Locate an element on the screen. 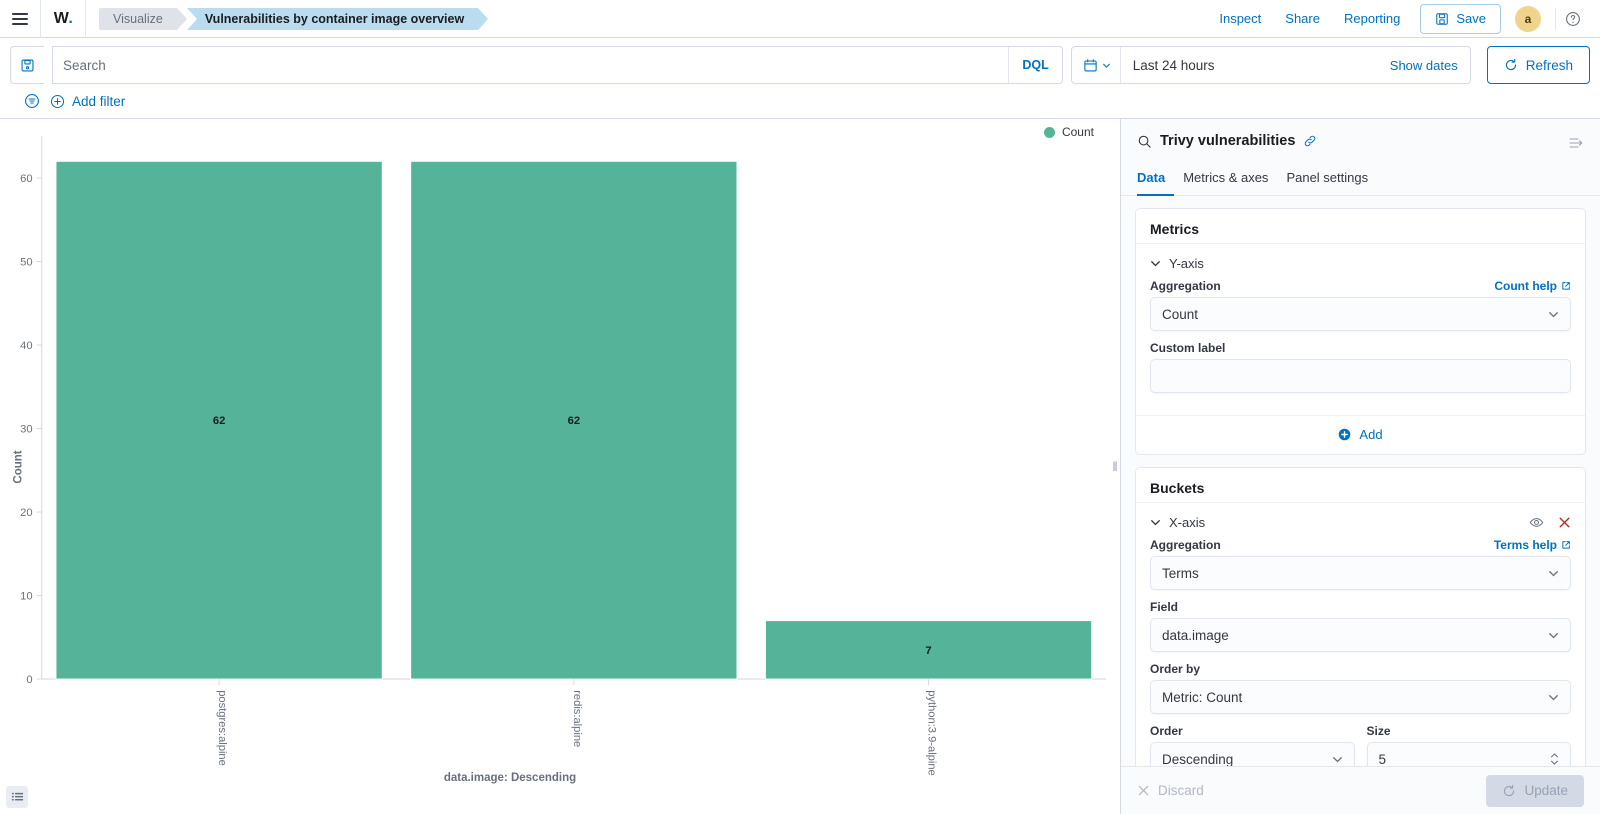  refresh-button: Refresh is located at coordinates (1538, 65).